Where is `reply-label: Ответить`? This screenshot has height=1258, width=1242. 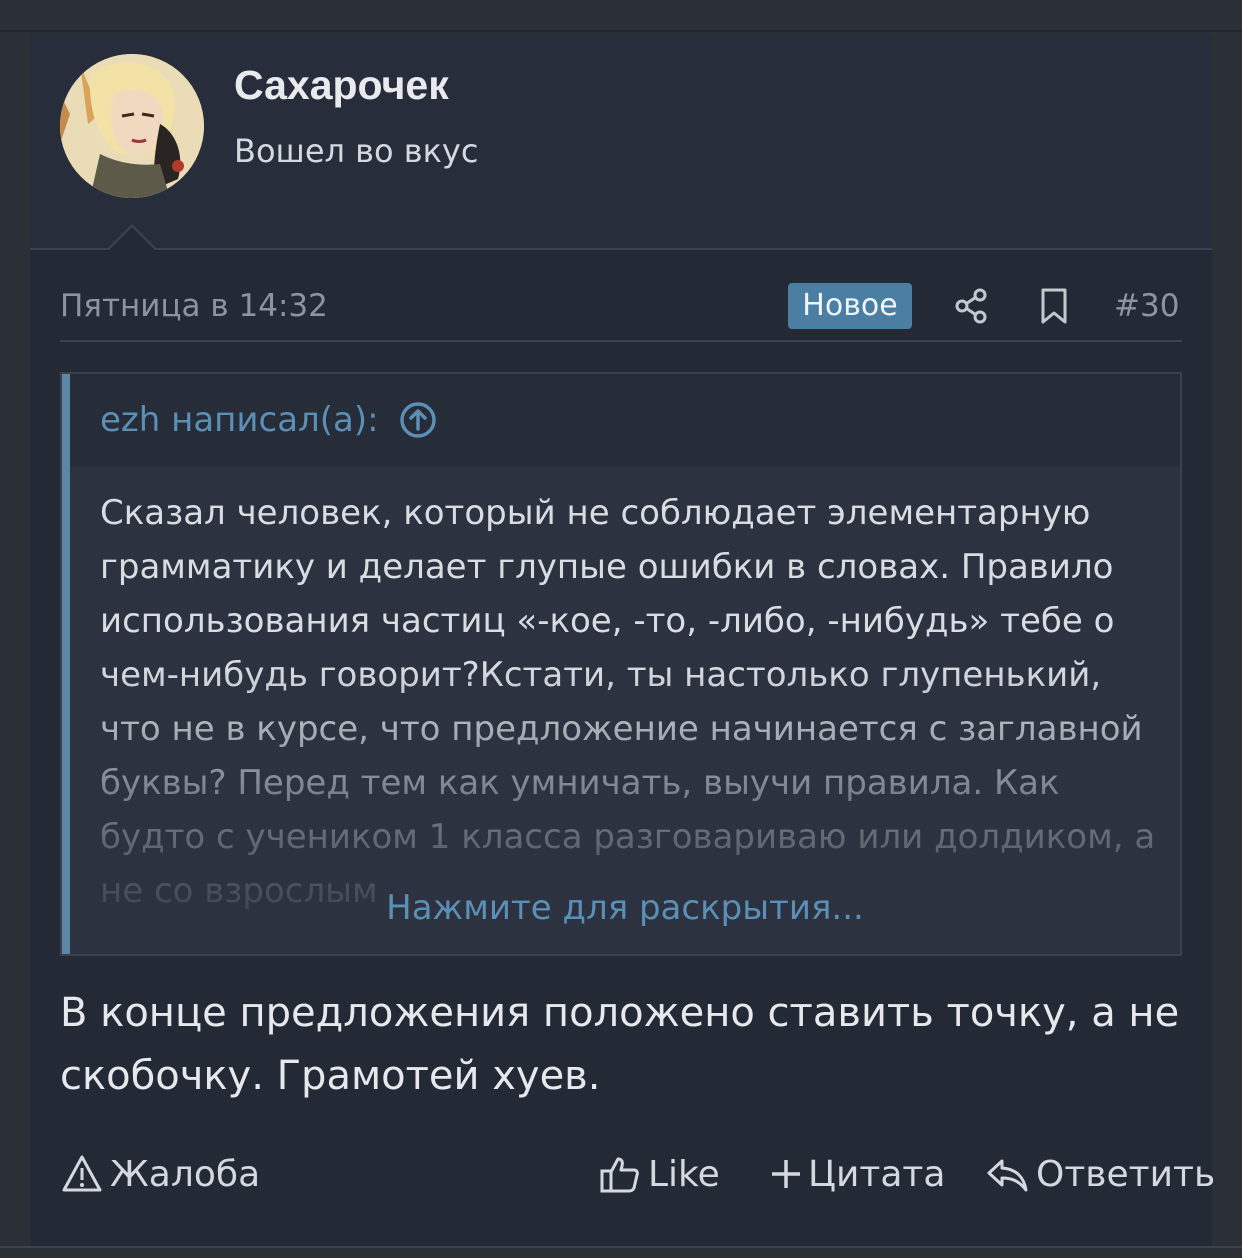
reply-label: Ответить is located at coordinates (1126, 1174).